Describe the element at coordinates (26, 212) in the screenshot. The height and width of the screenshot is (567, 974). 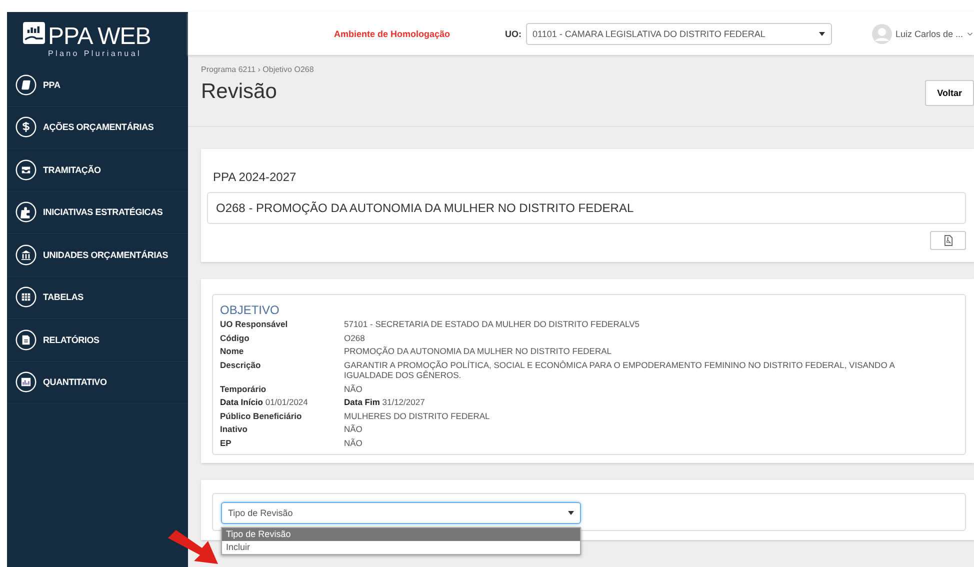
I see `puzzle-icon` at that location.